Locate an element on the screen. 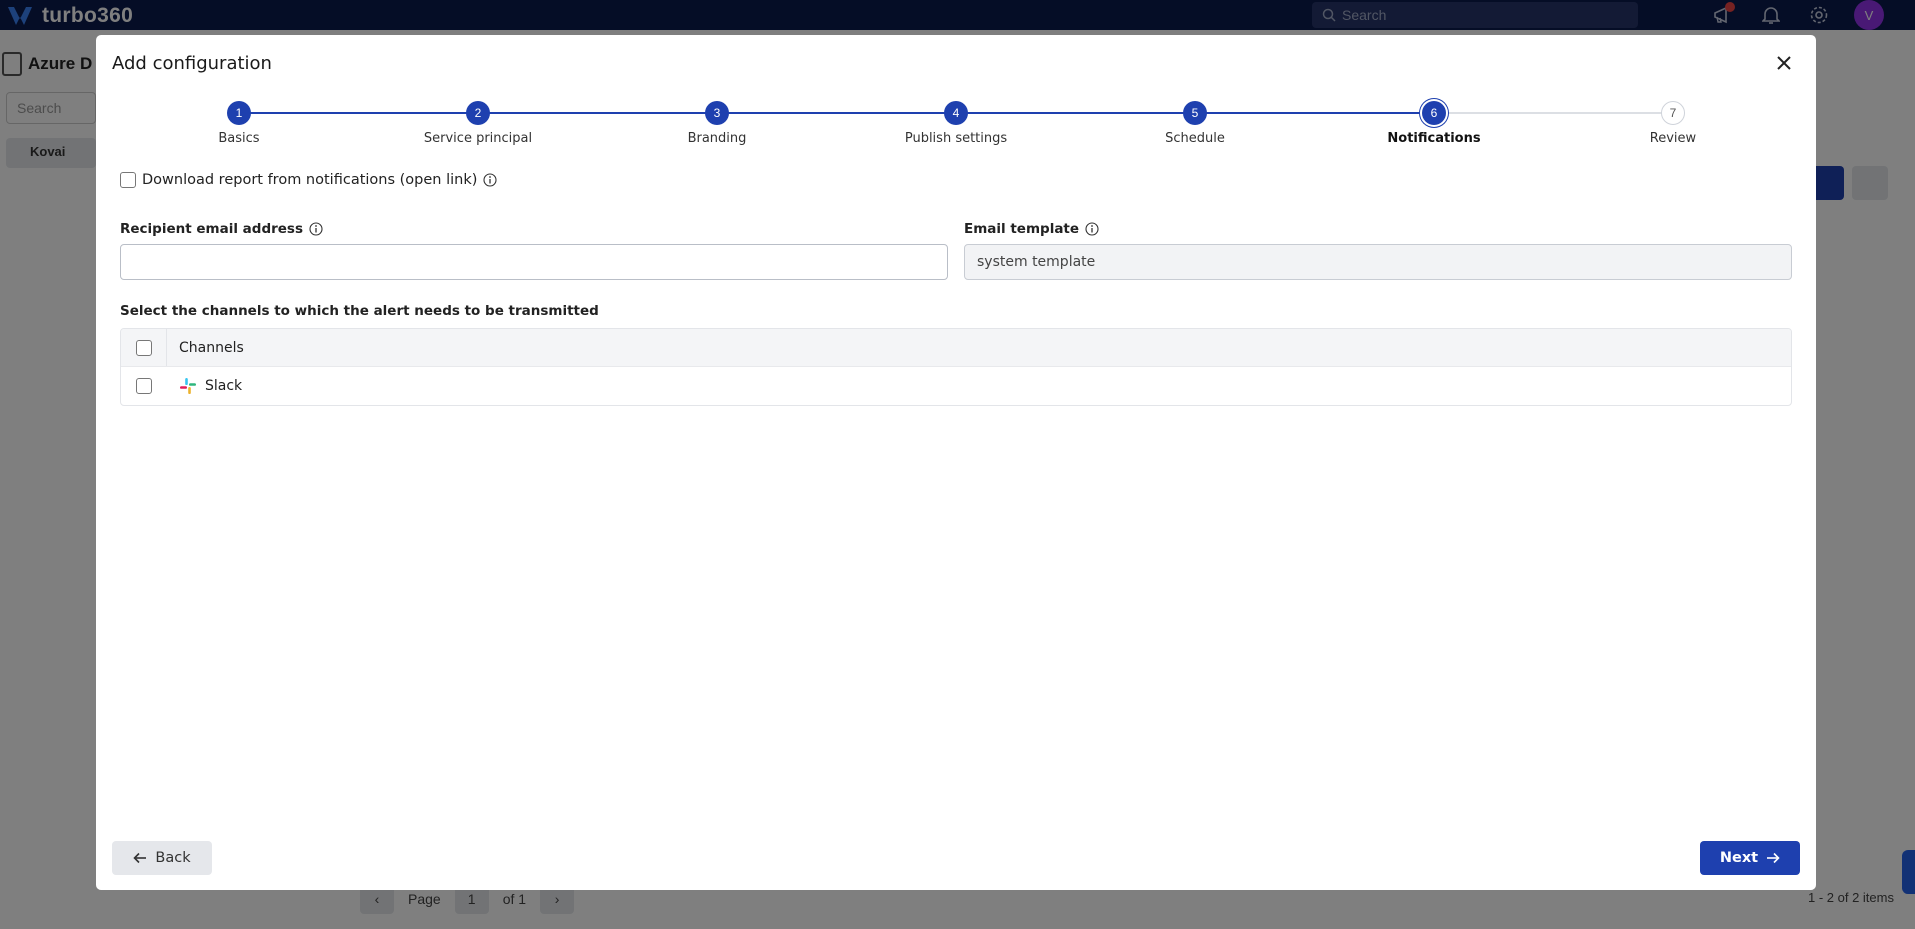 The width and height of the screenshot is (1915, 929). step-service-principal: 2 Service principal is located at coordinates (478, 123).